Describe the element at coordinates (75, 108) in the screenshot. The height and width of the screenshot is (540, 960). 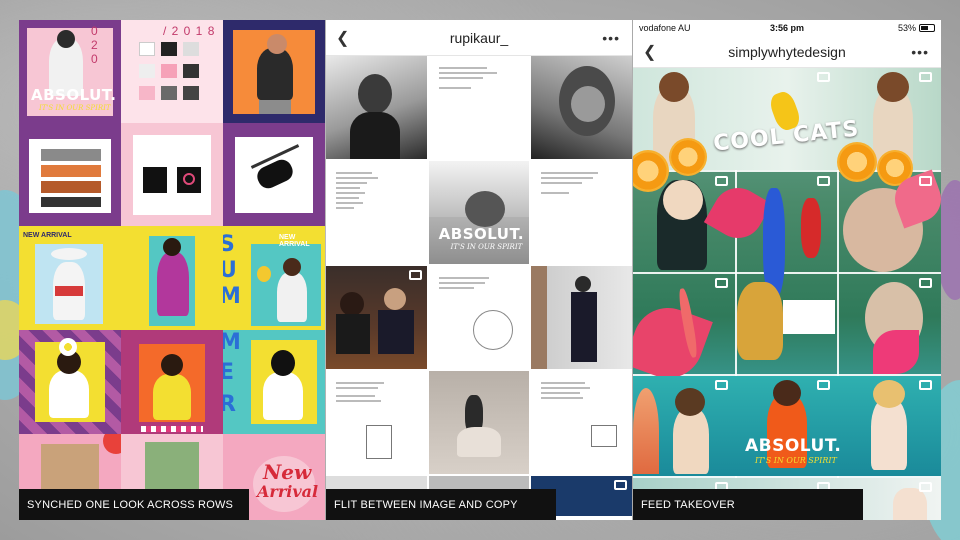
I see `brand-tagline: IT'S IN OUR SPIRIT` at that location.